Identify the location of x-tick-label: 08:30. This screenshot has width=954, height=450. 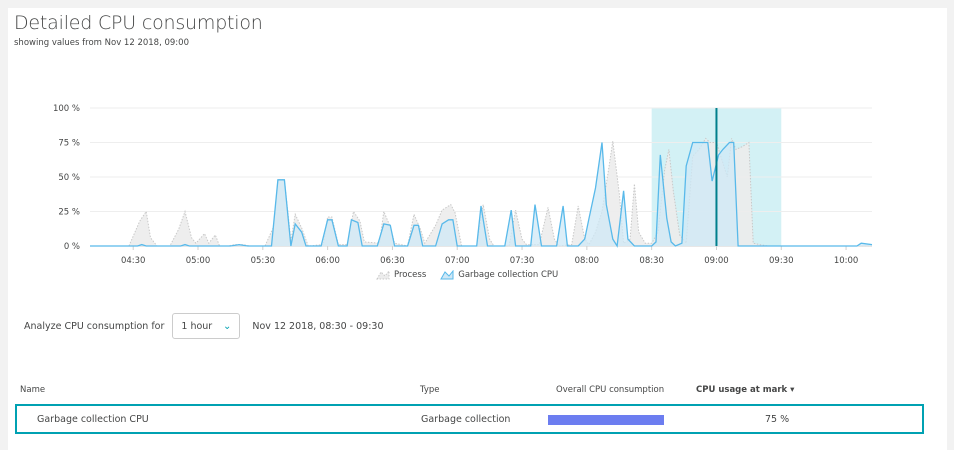
(651, 261).